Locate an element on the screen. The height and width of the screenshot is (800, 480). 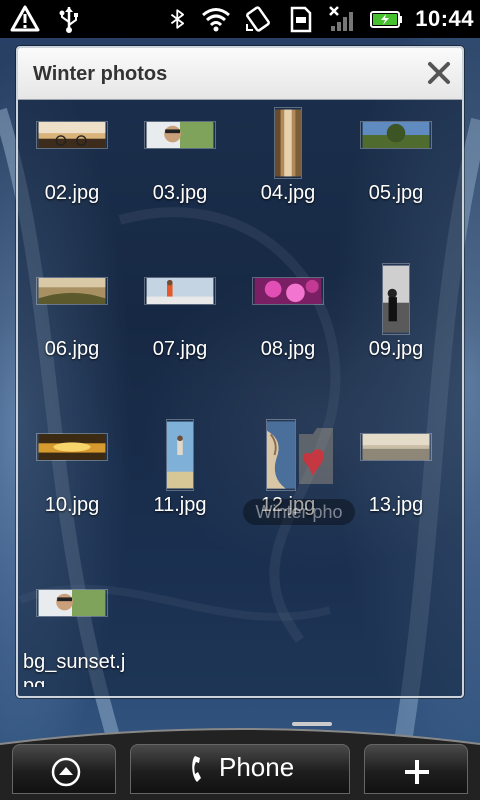
photo-item: 10.jpg is located at coordinates (72, 491).